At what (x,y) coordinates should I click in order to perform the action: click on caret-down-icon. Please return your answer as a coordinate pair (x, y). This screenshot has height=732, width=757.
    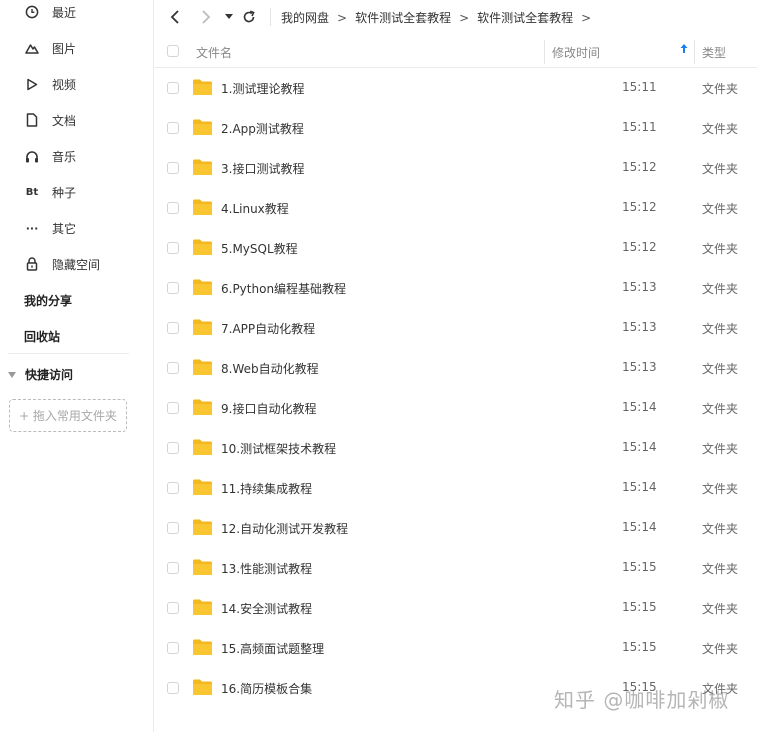
    Looking at the image, I should click on (229, 16).